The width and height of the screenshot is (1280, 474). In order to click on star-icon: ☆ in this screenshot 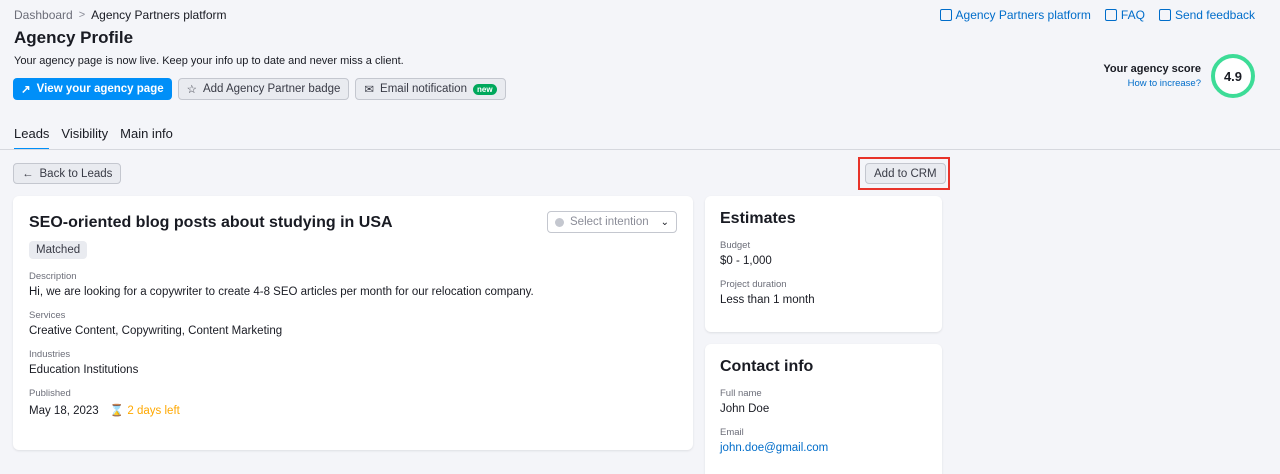, I will do `click(191, 90)`.